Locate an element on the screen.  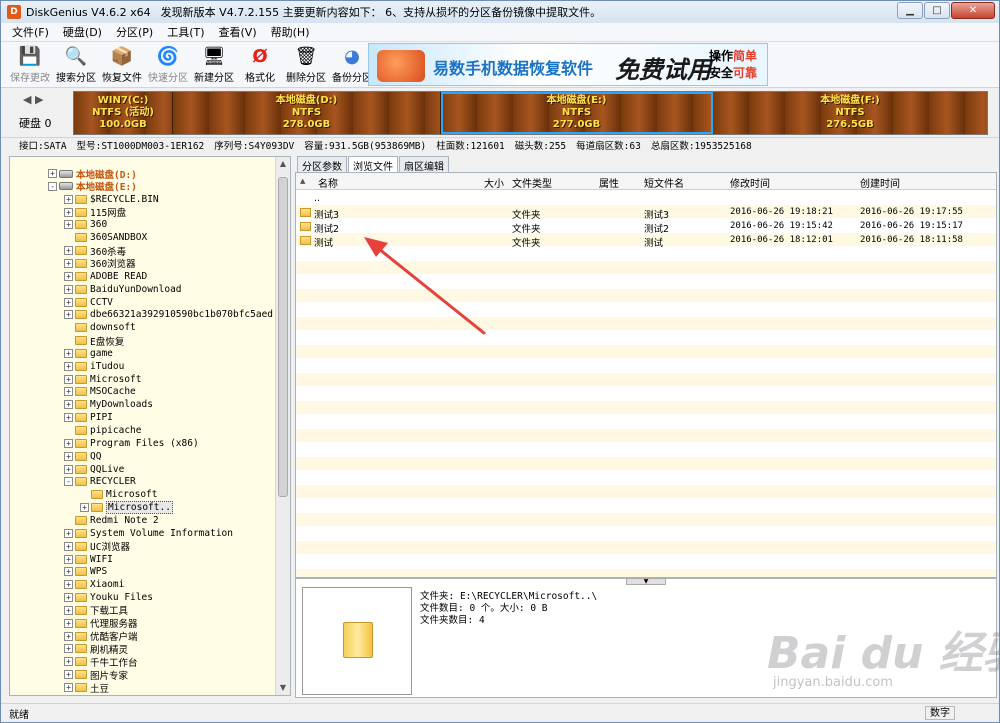
maximize-button: □ is located at coordinates (937, 10).